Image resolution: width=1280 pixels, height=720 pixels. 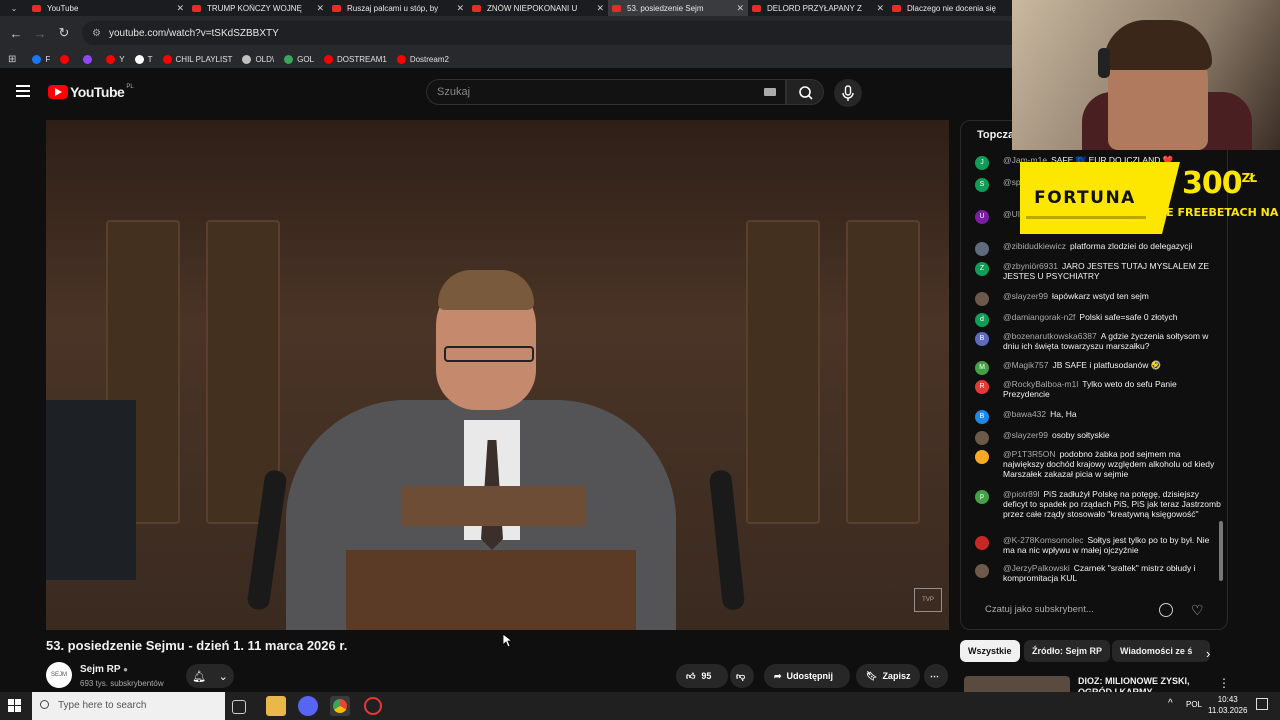 What do you see at coordinates (276, 706) in the screenshot?
I see `file-explorer-icon` at bounding box center [276, 706].